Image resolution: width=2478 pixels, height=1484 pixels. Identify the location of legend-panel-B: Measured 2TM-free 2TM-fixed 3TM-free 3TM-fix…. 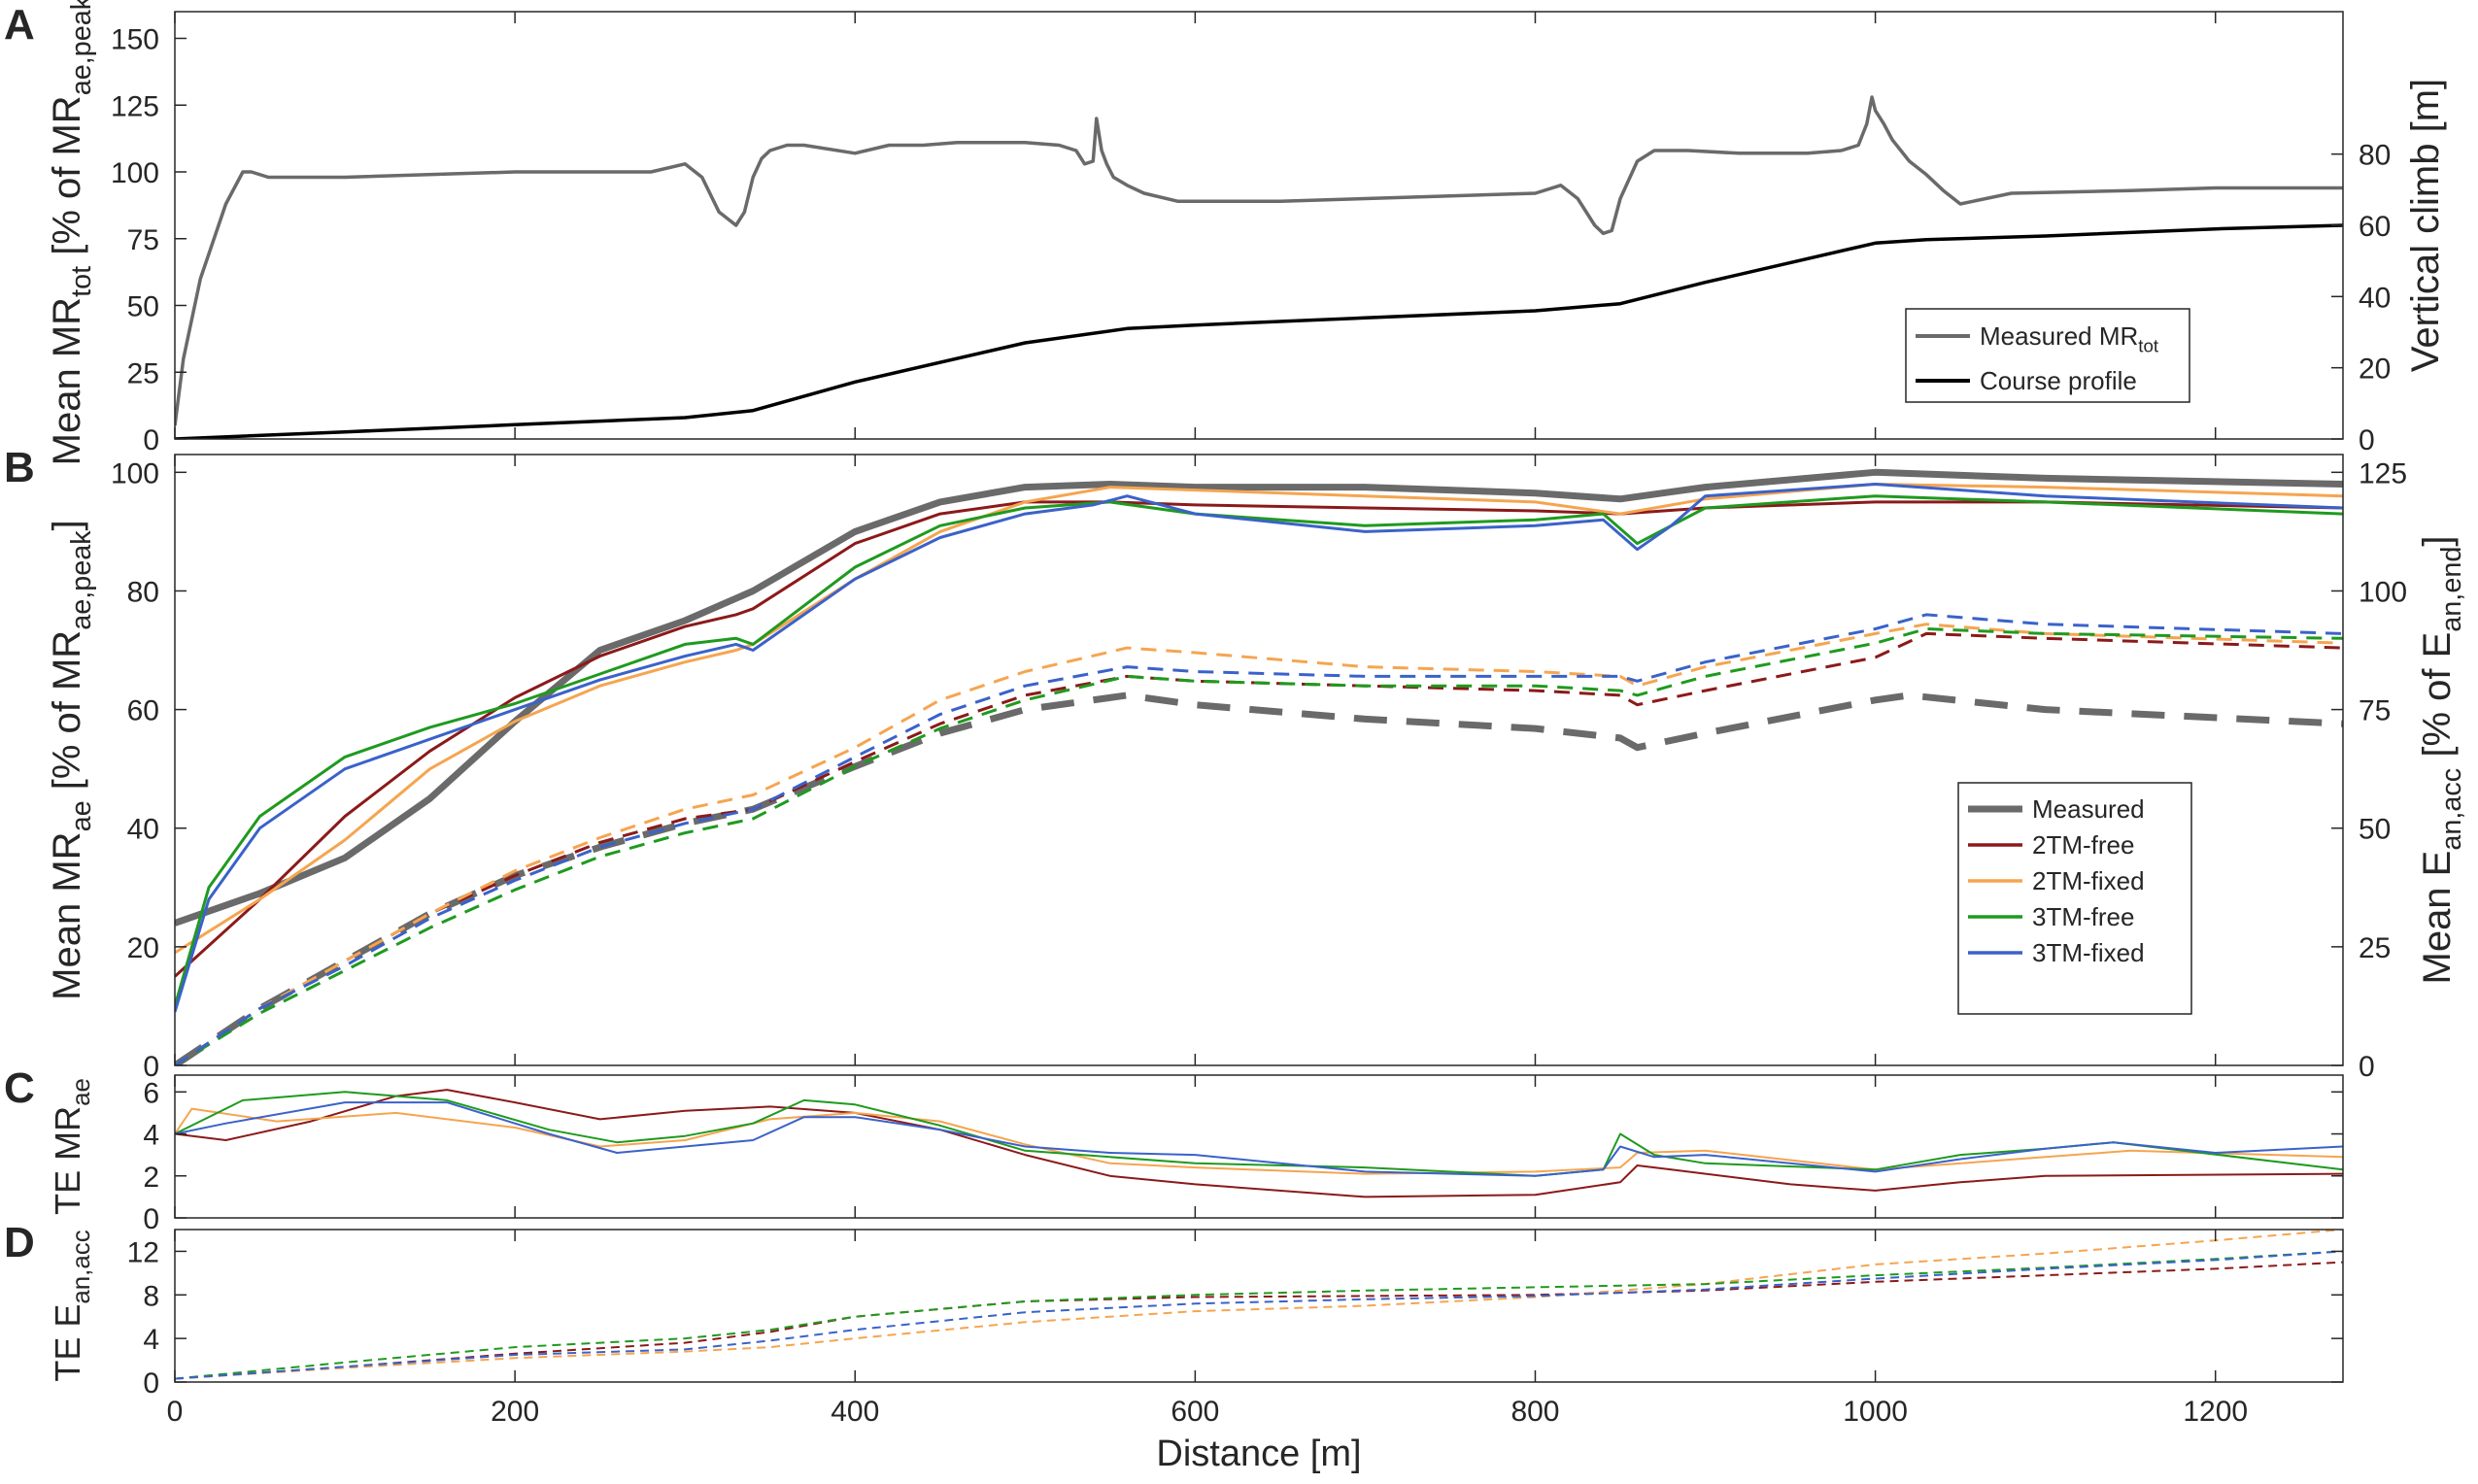
(2074, 899).